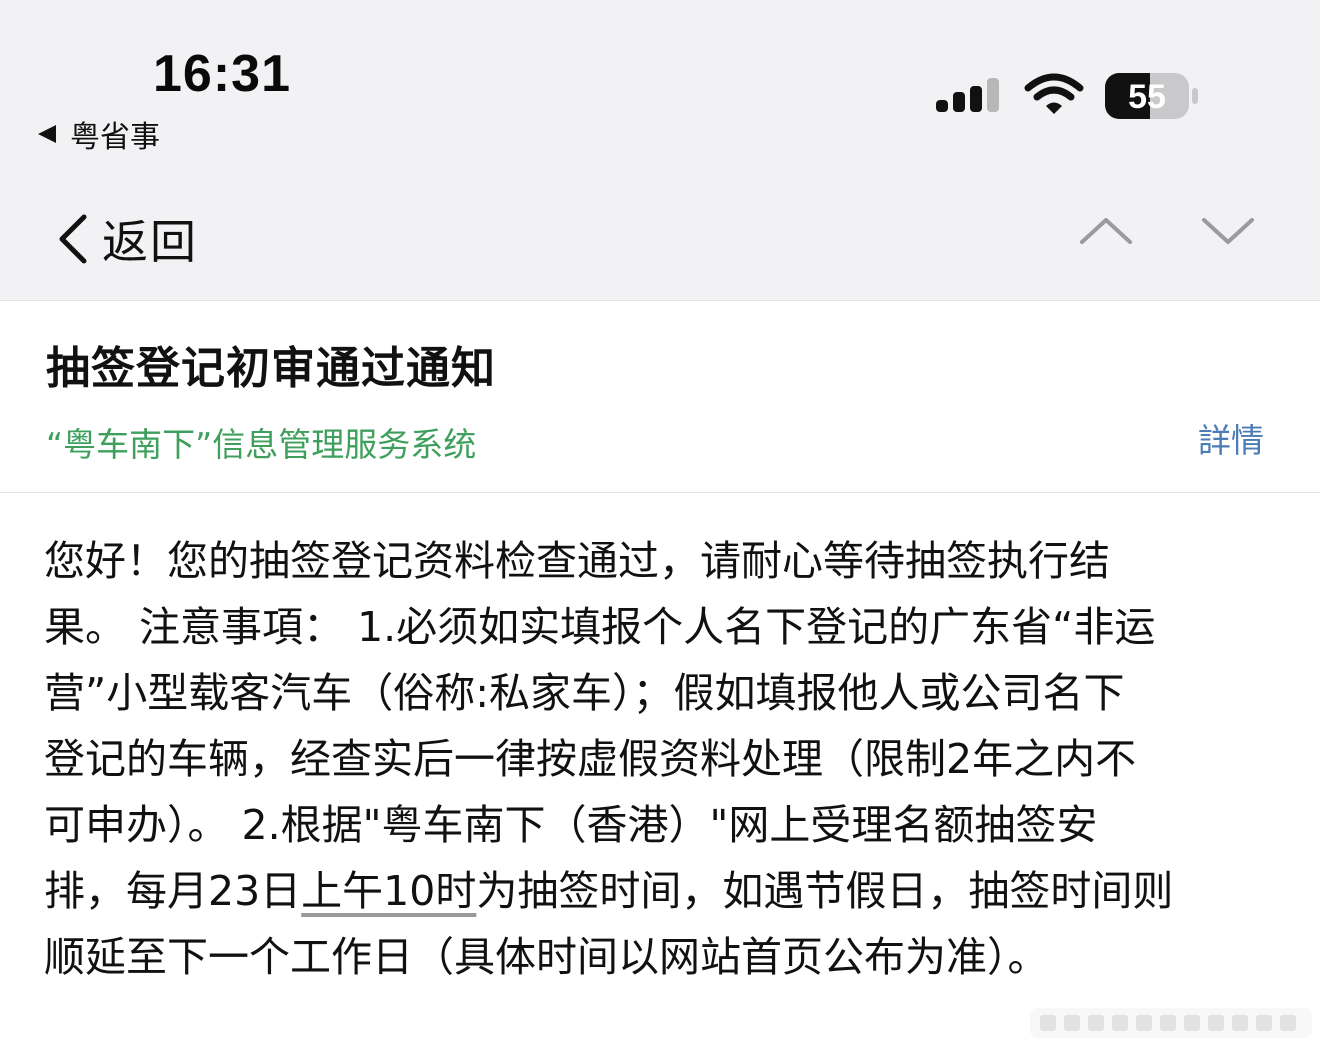 The image size is (1320, 1054). What do you see at coordinates (1171, 1023) in the screenshot?
I see `watermark-logo` at bounding box center [1171, 1023].